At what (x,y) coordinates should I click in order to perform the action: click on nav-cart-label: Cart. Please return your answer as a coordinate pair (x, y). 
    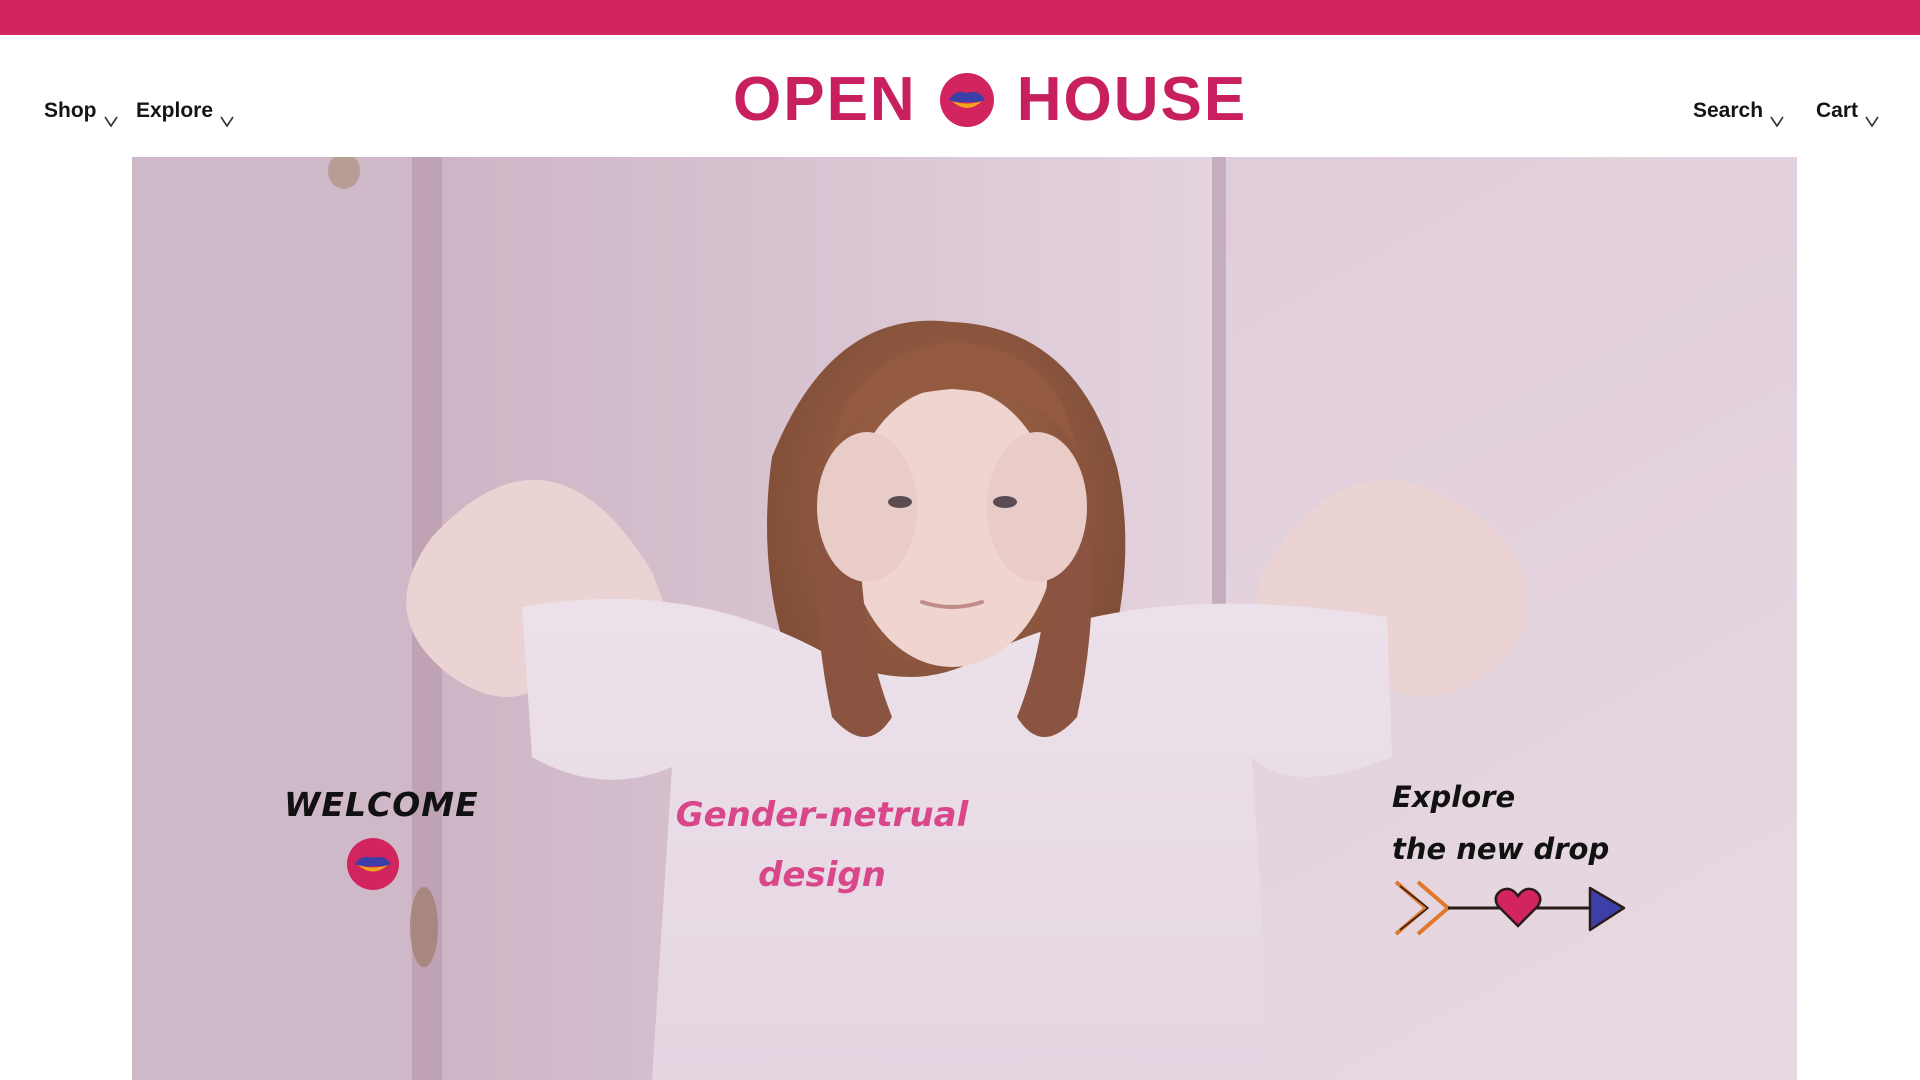
    Looking at the image, I should click on (1837, 110).